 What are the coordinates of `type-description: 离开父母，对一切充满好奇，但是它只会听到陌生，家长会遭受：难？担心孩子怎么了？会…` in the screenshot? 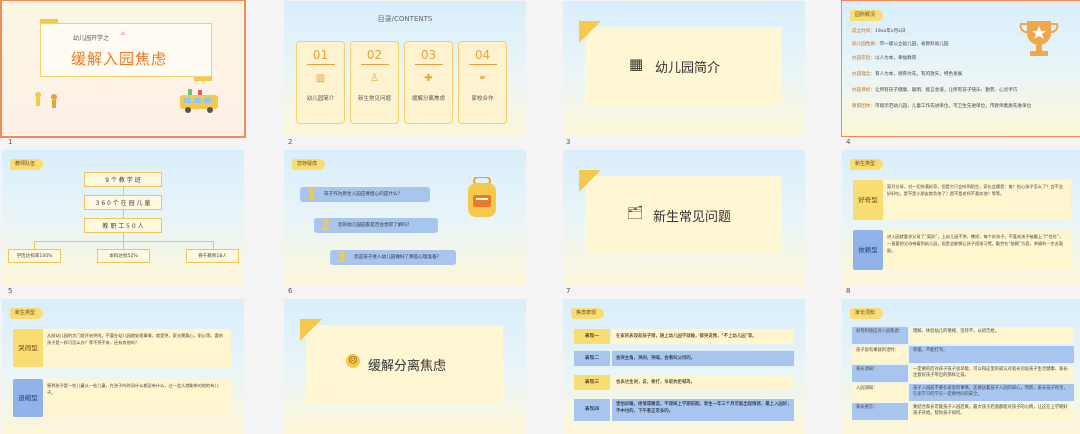 It's located at (977, 200).